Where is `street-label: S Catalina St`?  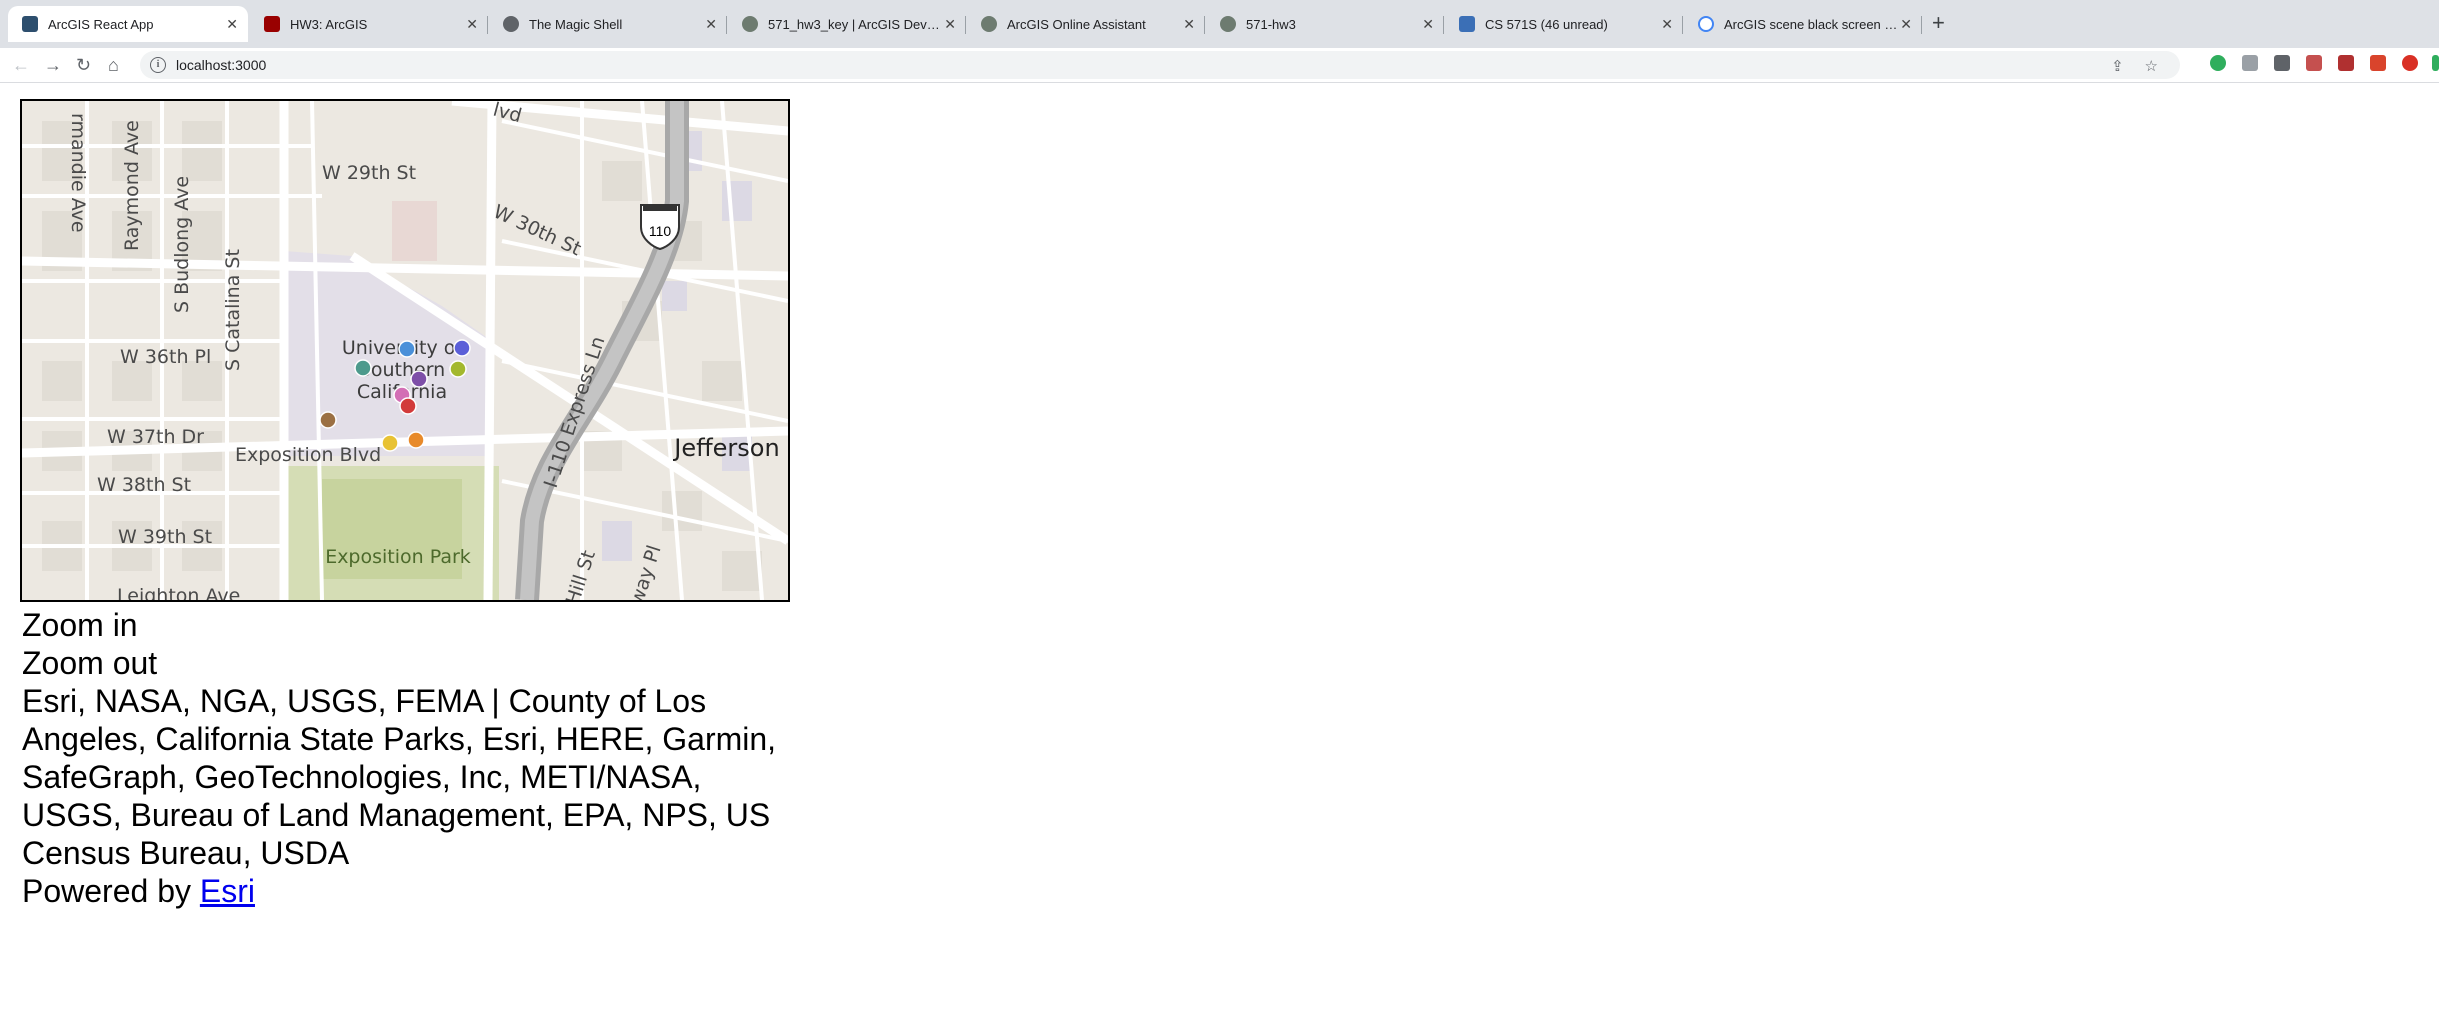
street-label: S Catalina St is located at coordinates (233, 310).